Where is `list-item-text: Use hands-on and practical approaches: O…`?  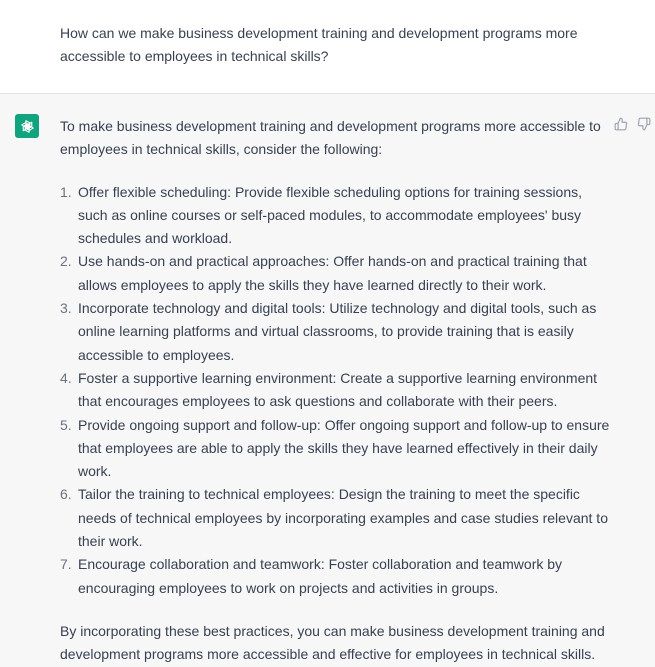
list-item-text: Use hands-on and practical approaches: O… is located at coordinates (332, 273).